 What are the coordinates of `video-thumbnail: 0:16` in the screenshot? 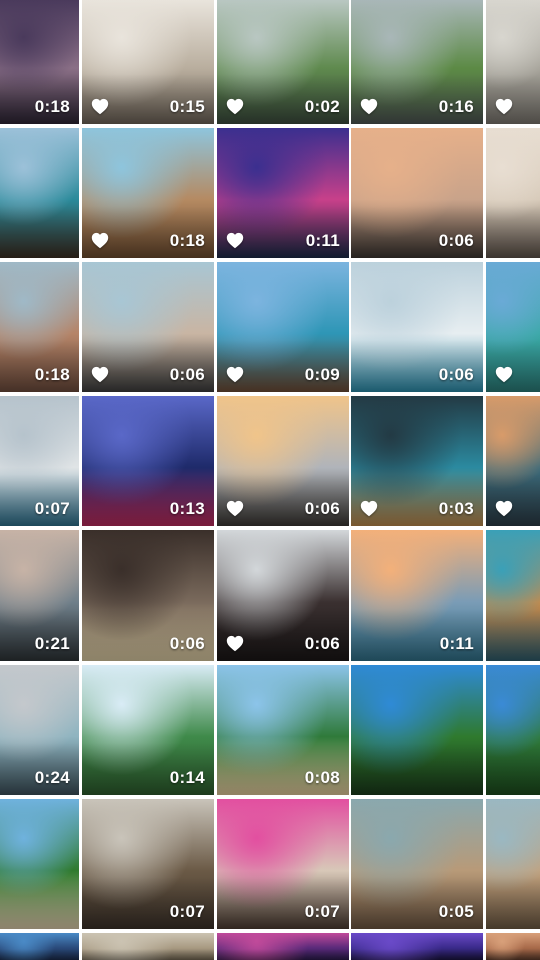 It's located at (417, 62).